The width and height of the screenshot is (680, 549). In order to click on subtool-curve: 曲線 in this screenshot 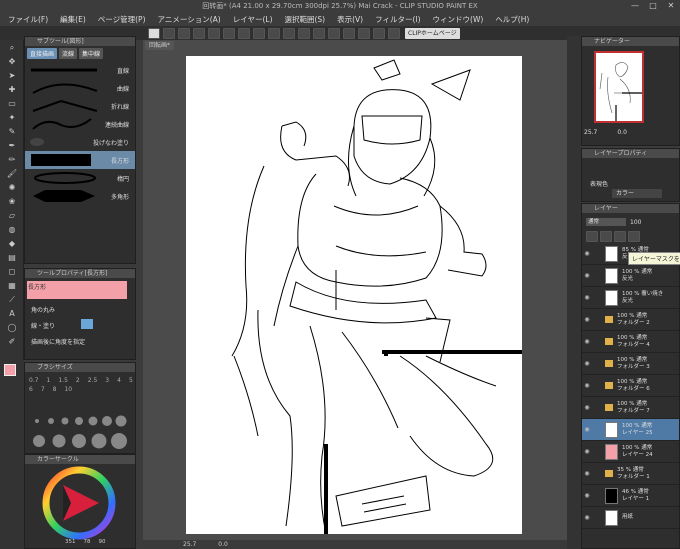, I will do `click(80, 88)`.